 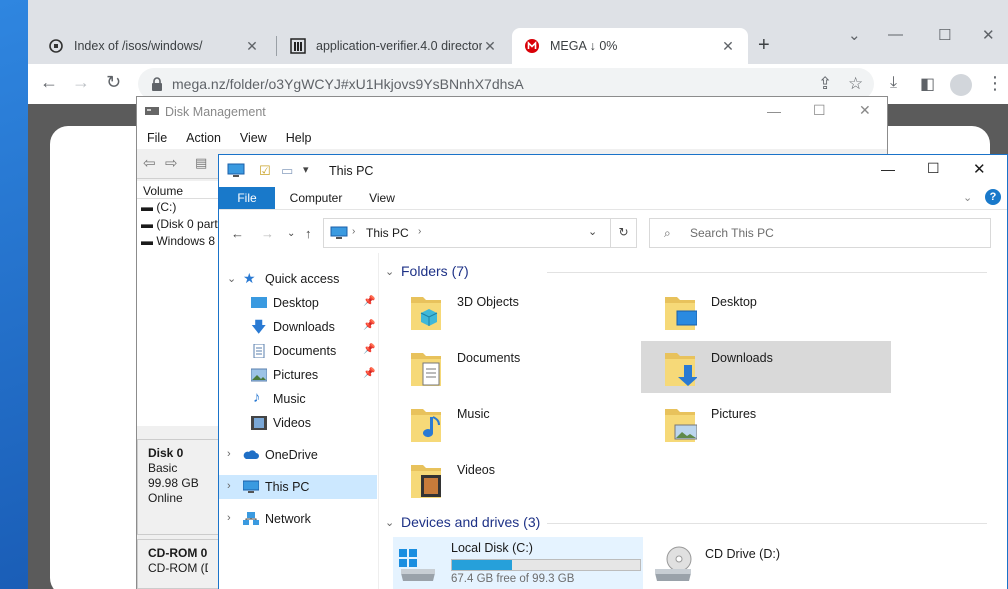 I want to click on this-pc-icon, so click(x=236, y=170).